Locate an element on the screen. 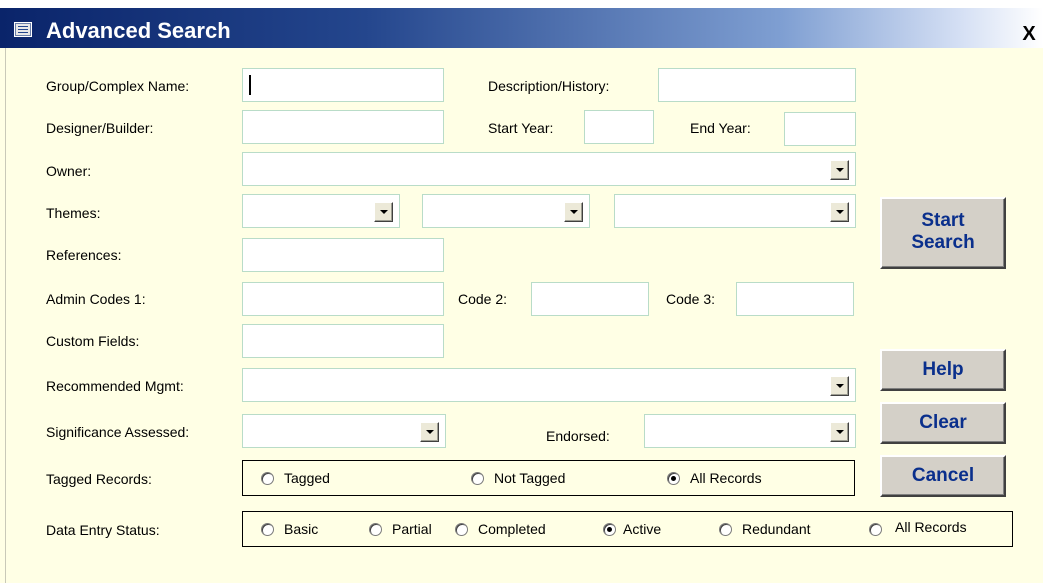 The height and width of the screenshot is (583, 1043). start-year-label: Start Year: is located at coordinates (521, 128).